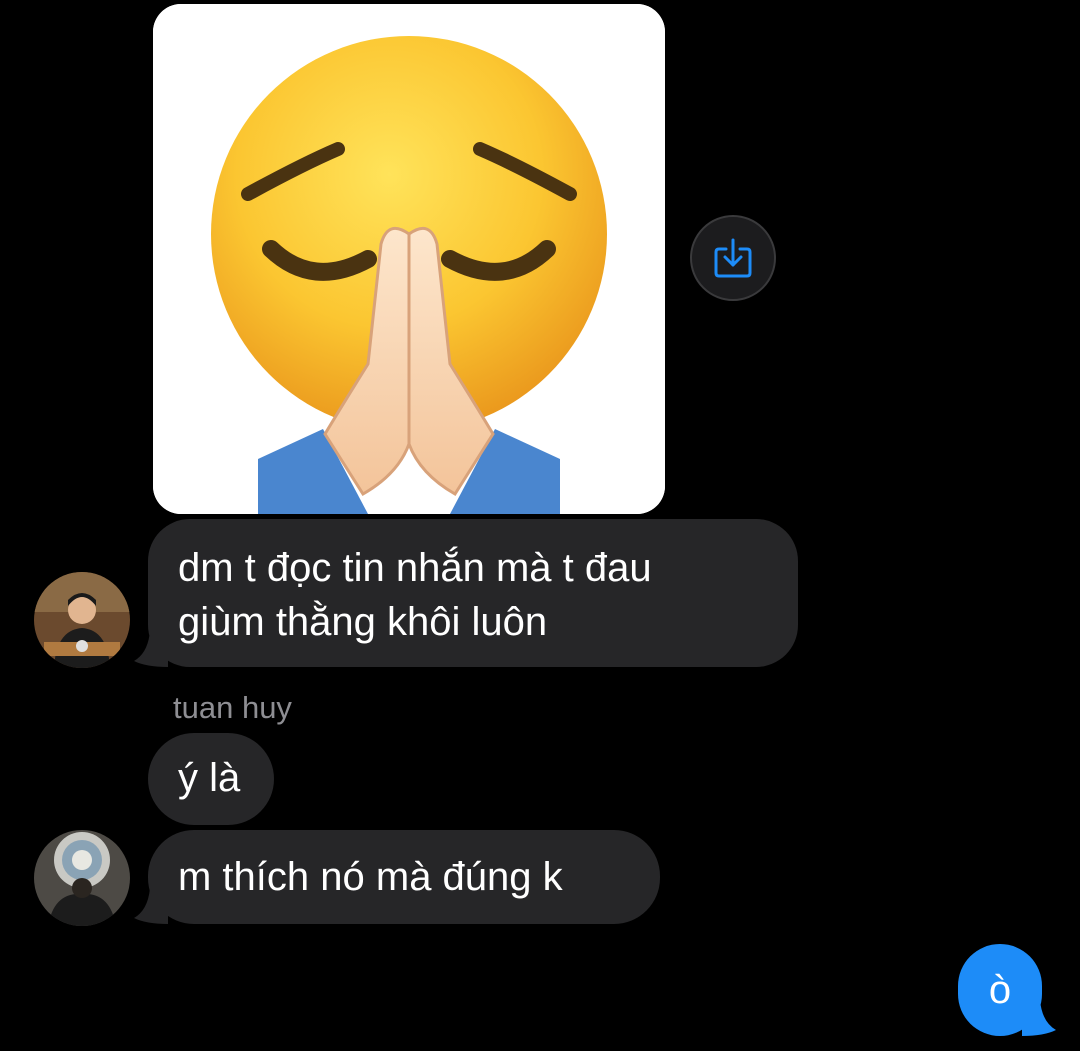 This screenshot has width=1080, height=1051. What do you see at coordinates (370, 877) in the screenshot?
I see `message-text: m thích nó mà đúng k` at bounding box center [370, 877].